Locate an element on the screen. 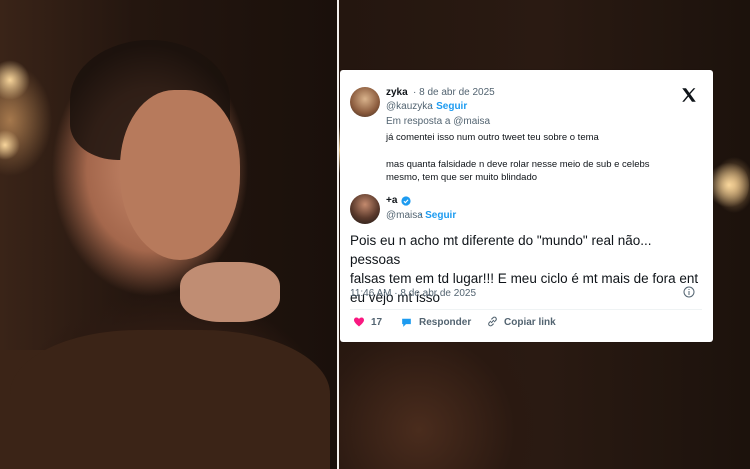  user-handle: @maisa is located at coordinates (404, 216).